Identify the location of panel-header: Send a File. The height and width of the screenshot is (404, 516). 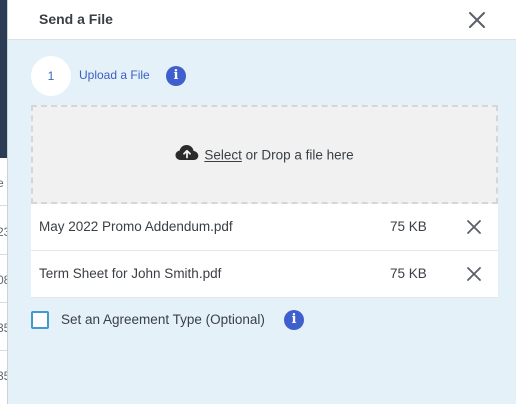
(262, 20).